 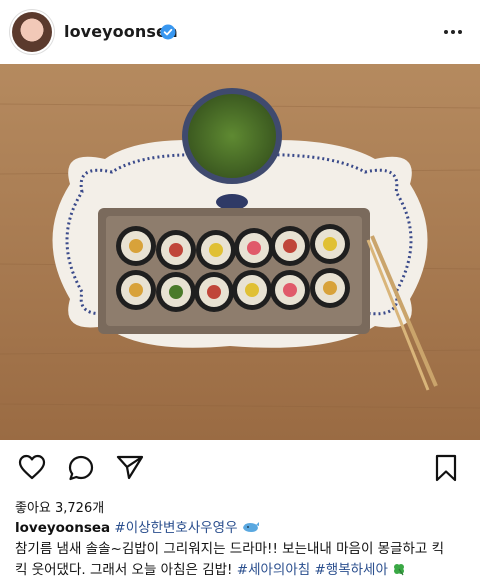 What do you see at coordinates (446, 468) in the screenshot?
I see `bookmark-icon` at bounding box center [446, 468].